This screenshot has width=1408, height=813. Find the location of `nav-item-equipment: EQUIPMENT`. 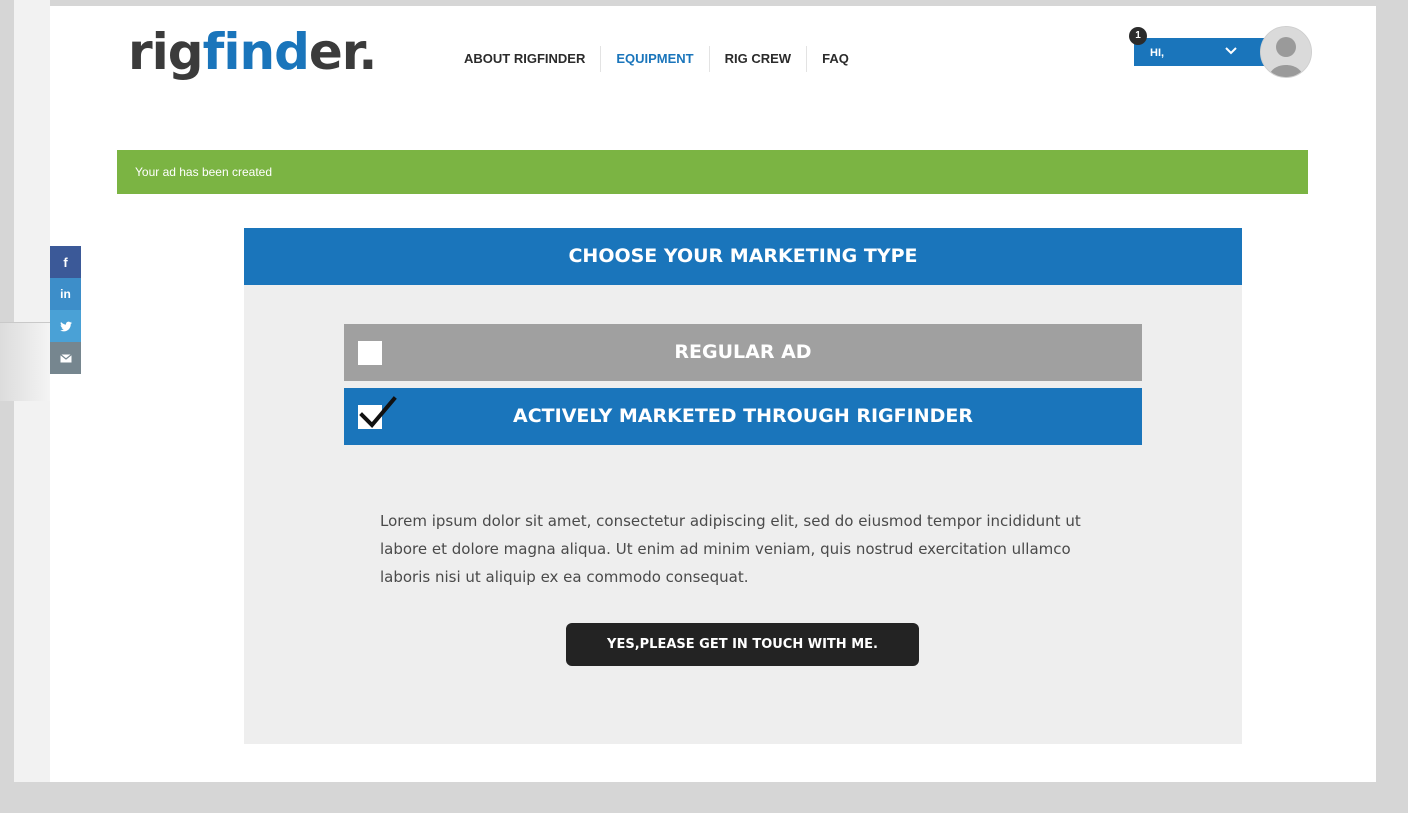

nav-item-equipment: EQUIPMENT is located at coordinates (654, 59).